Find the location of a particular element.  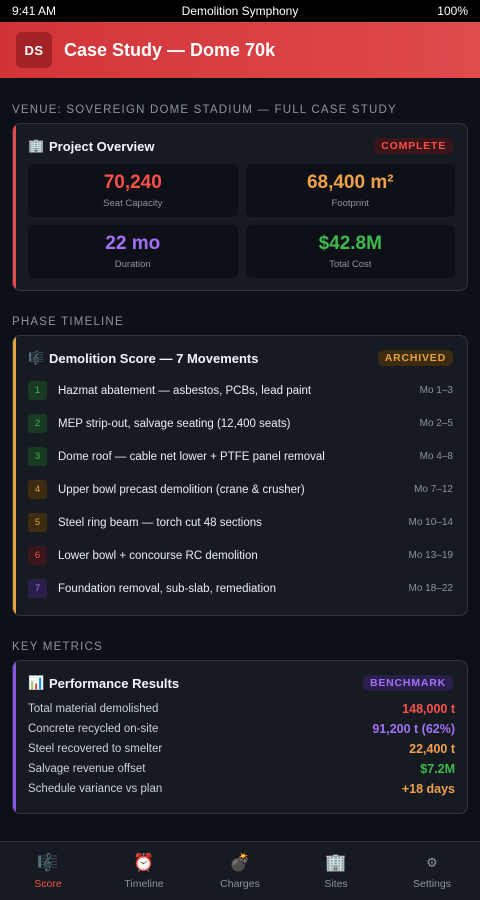

stat-duration: 22 mo Duration is located at coordinates (133, 251).